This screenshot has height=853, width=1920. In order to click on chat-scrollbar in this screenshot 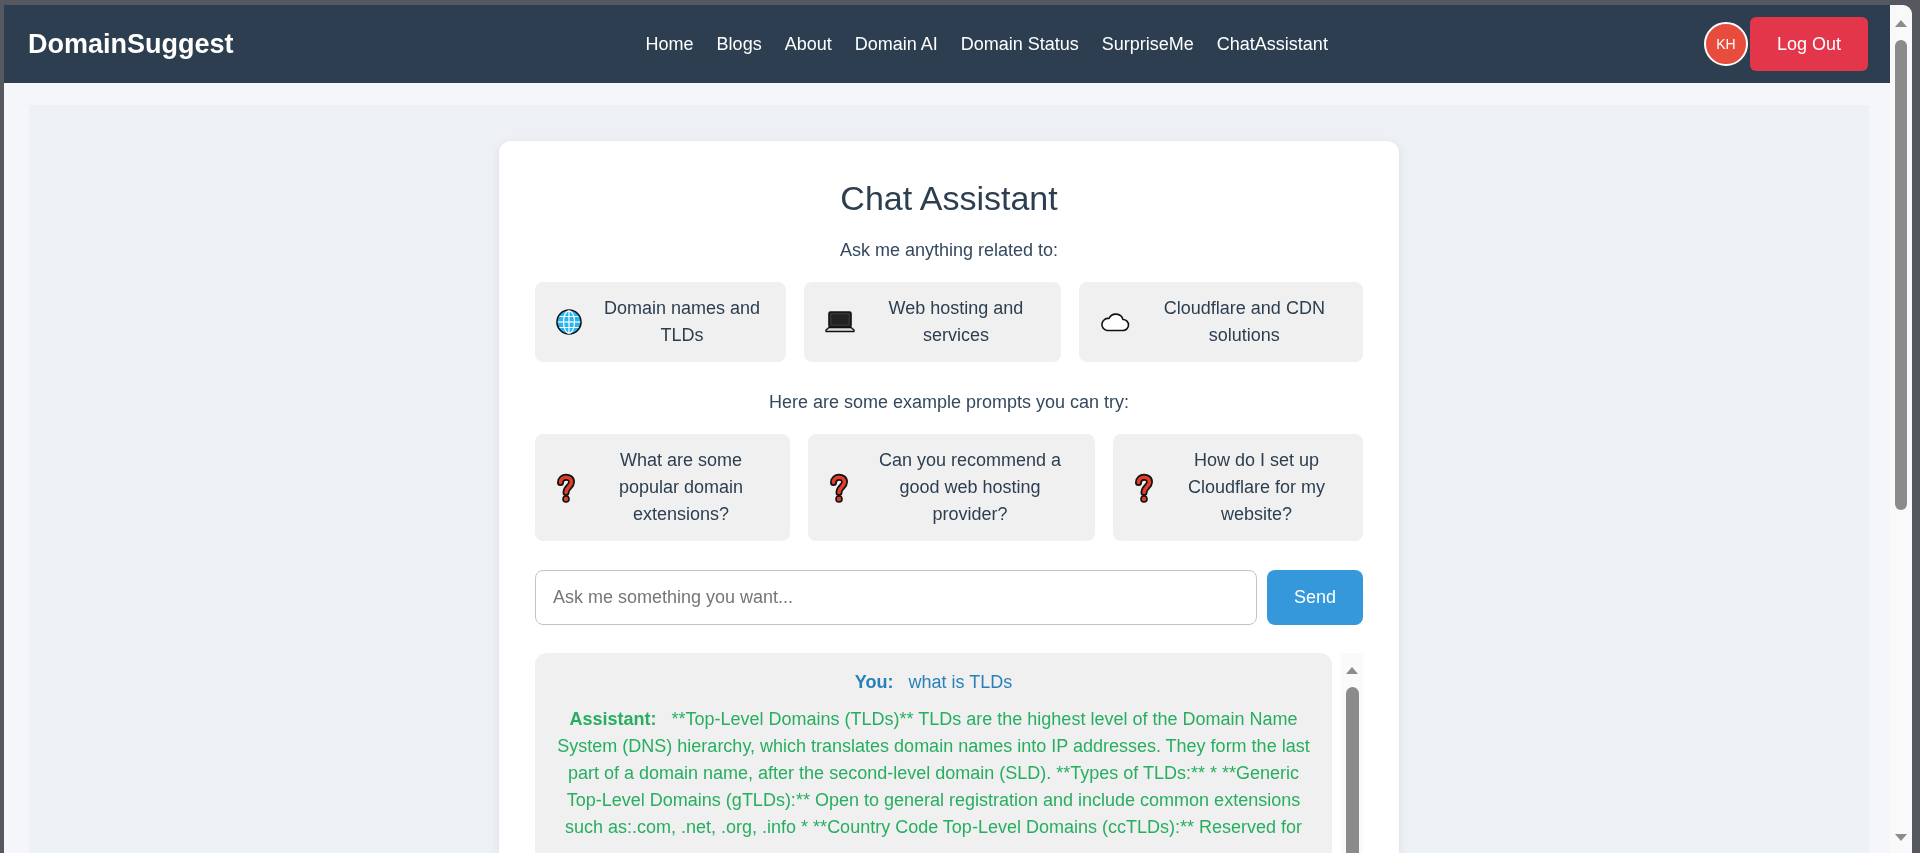, I will do `click(1352, 753)`.